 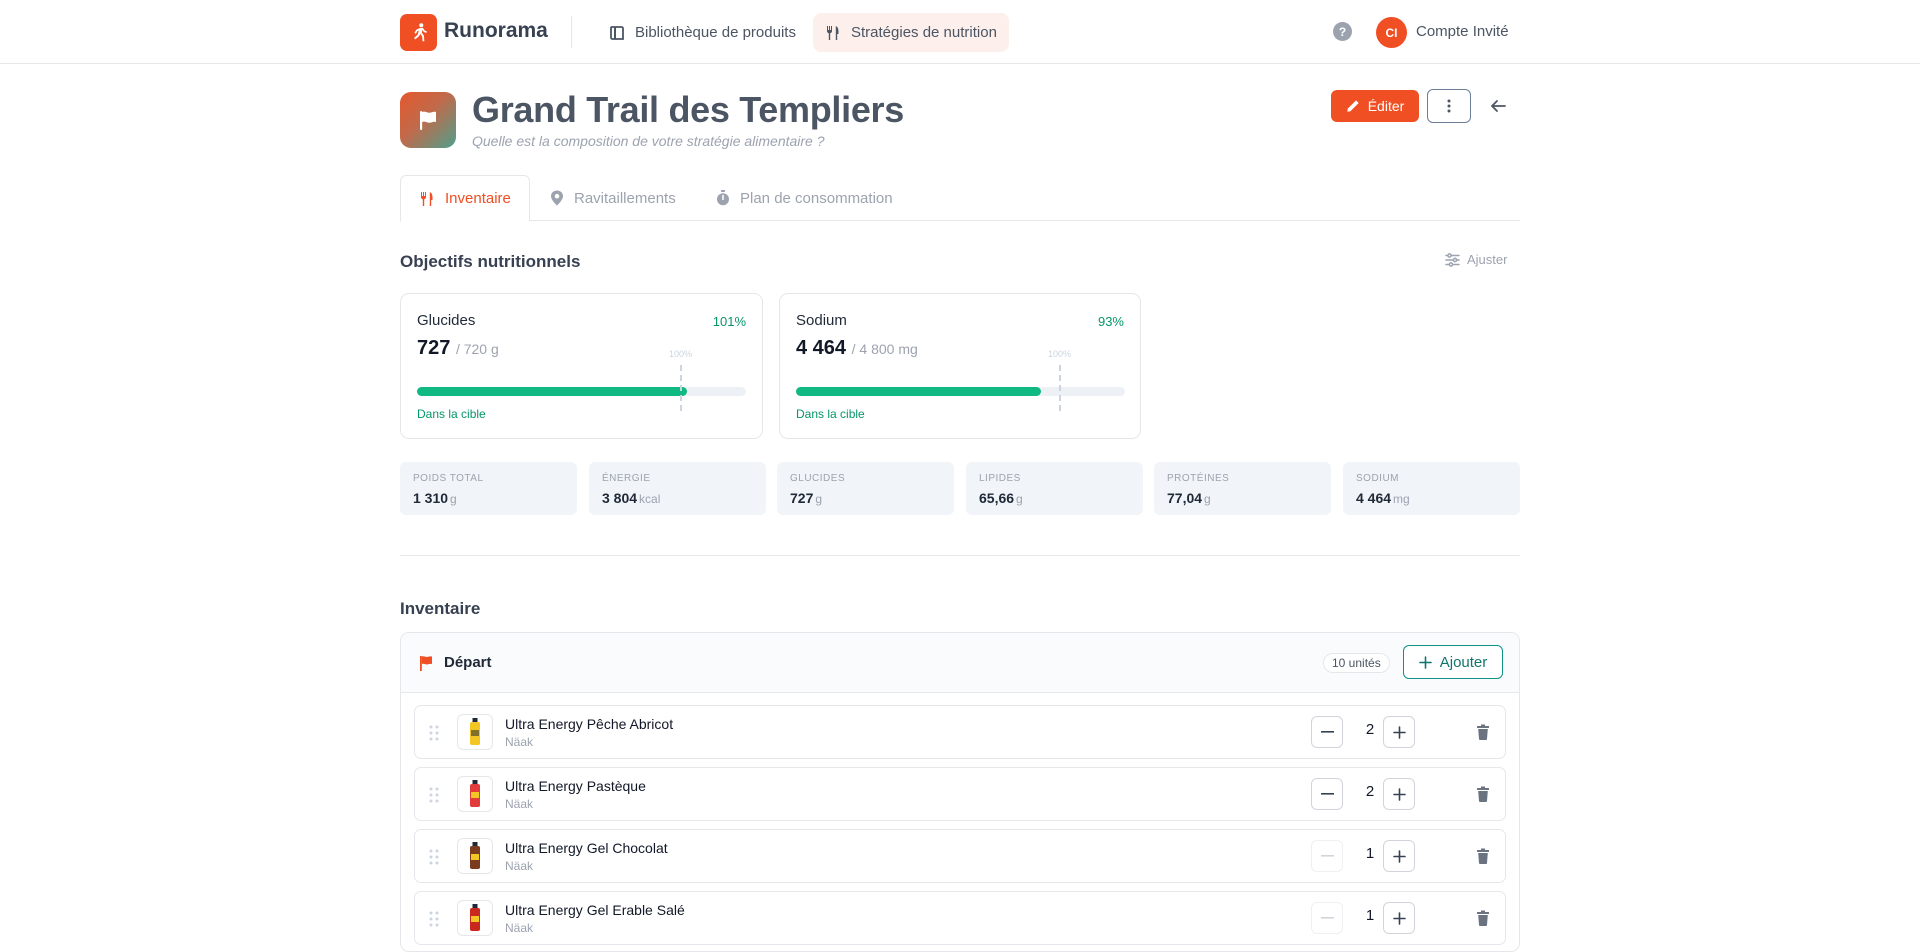 I want to click on tab-inventory: Inventaire, so click(x=465, y=198).